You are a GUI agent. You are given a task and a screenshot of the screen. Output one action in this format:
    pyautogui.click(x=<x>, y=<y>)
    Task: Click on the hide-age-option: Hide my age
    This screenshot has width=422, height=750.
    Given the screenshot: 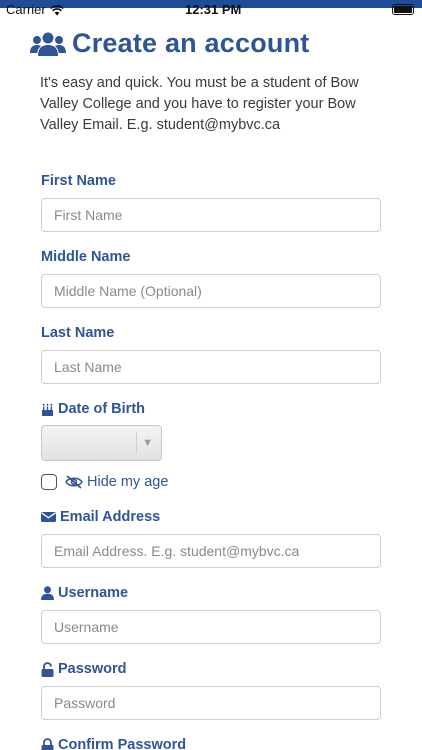 What is the action you would take?
    pyautogui.click(x=104, y=482)
    